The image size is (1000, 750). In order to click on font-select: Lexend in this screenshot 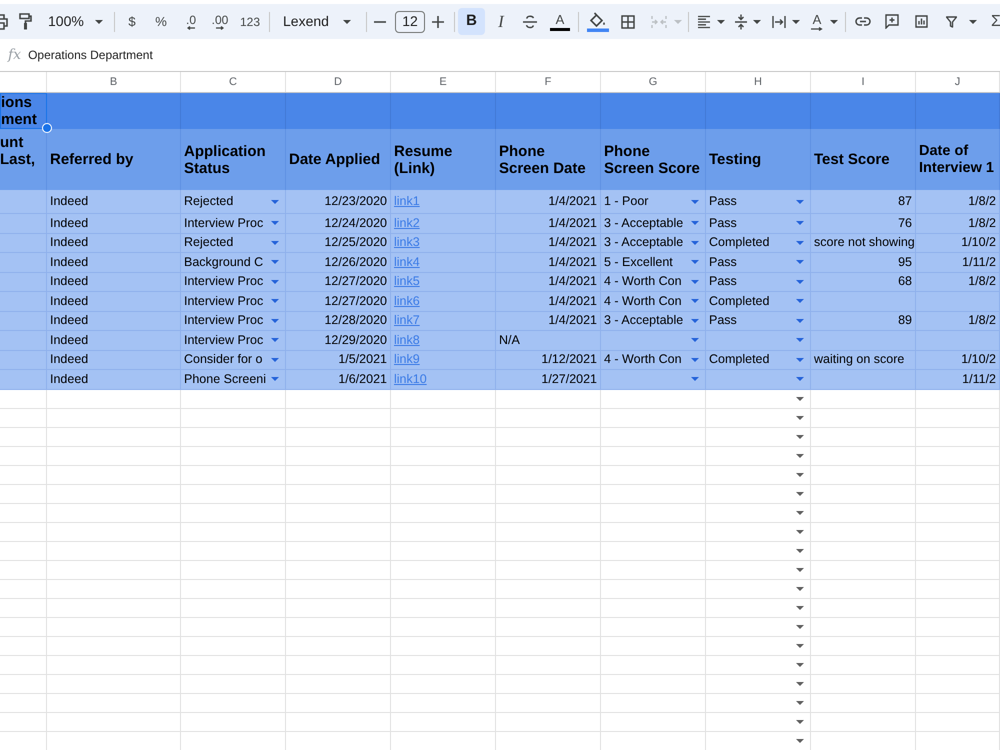, I will do `click(317, 21)`.